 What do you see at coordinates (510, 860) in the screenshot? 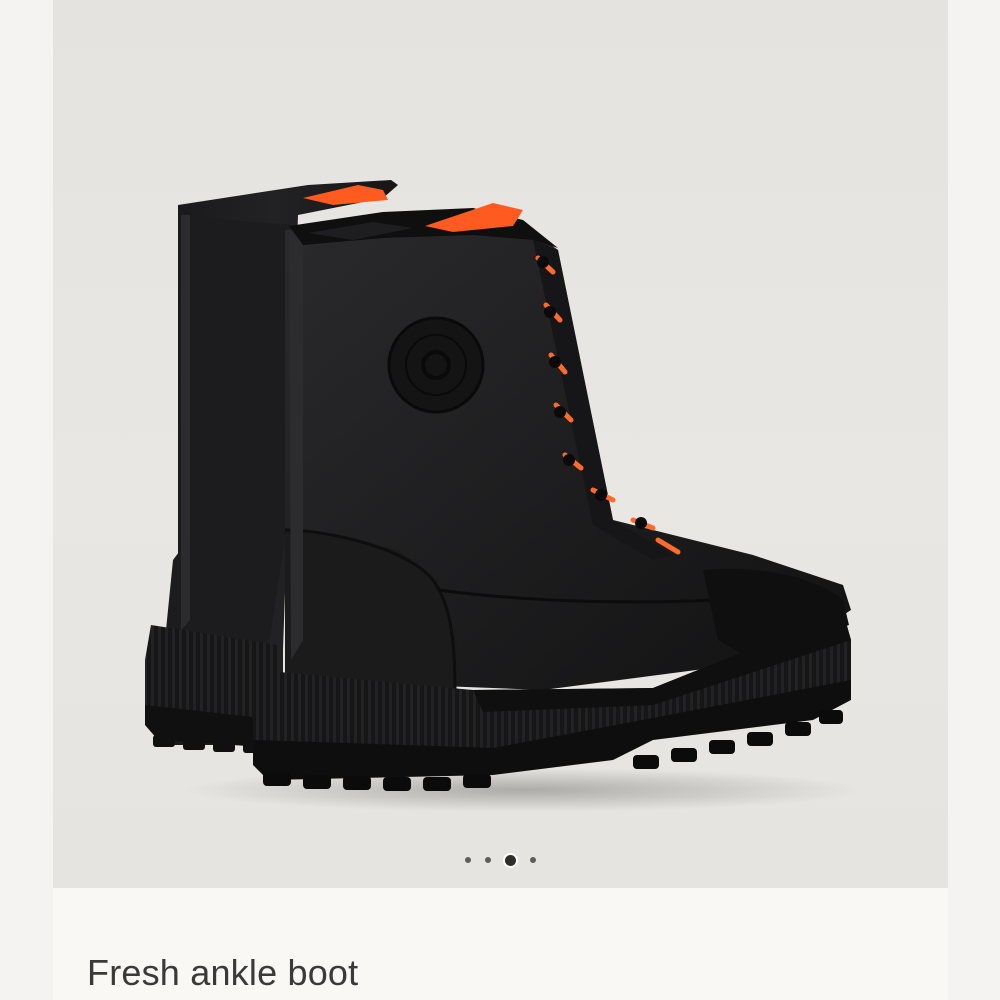
I see `carousel-dot-3-active` at bounding box center [510, 860].